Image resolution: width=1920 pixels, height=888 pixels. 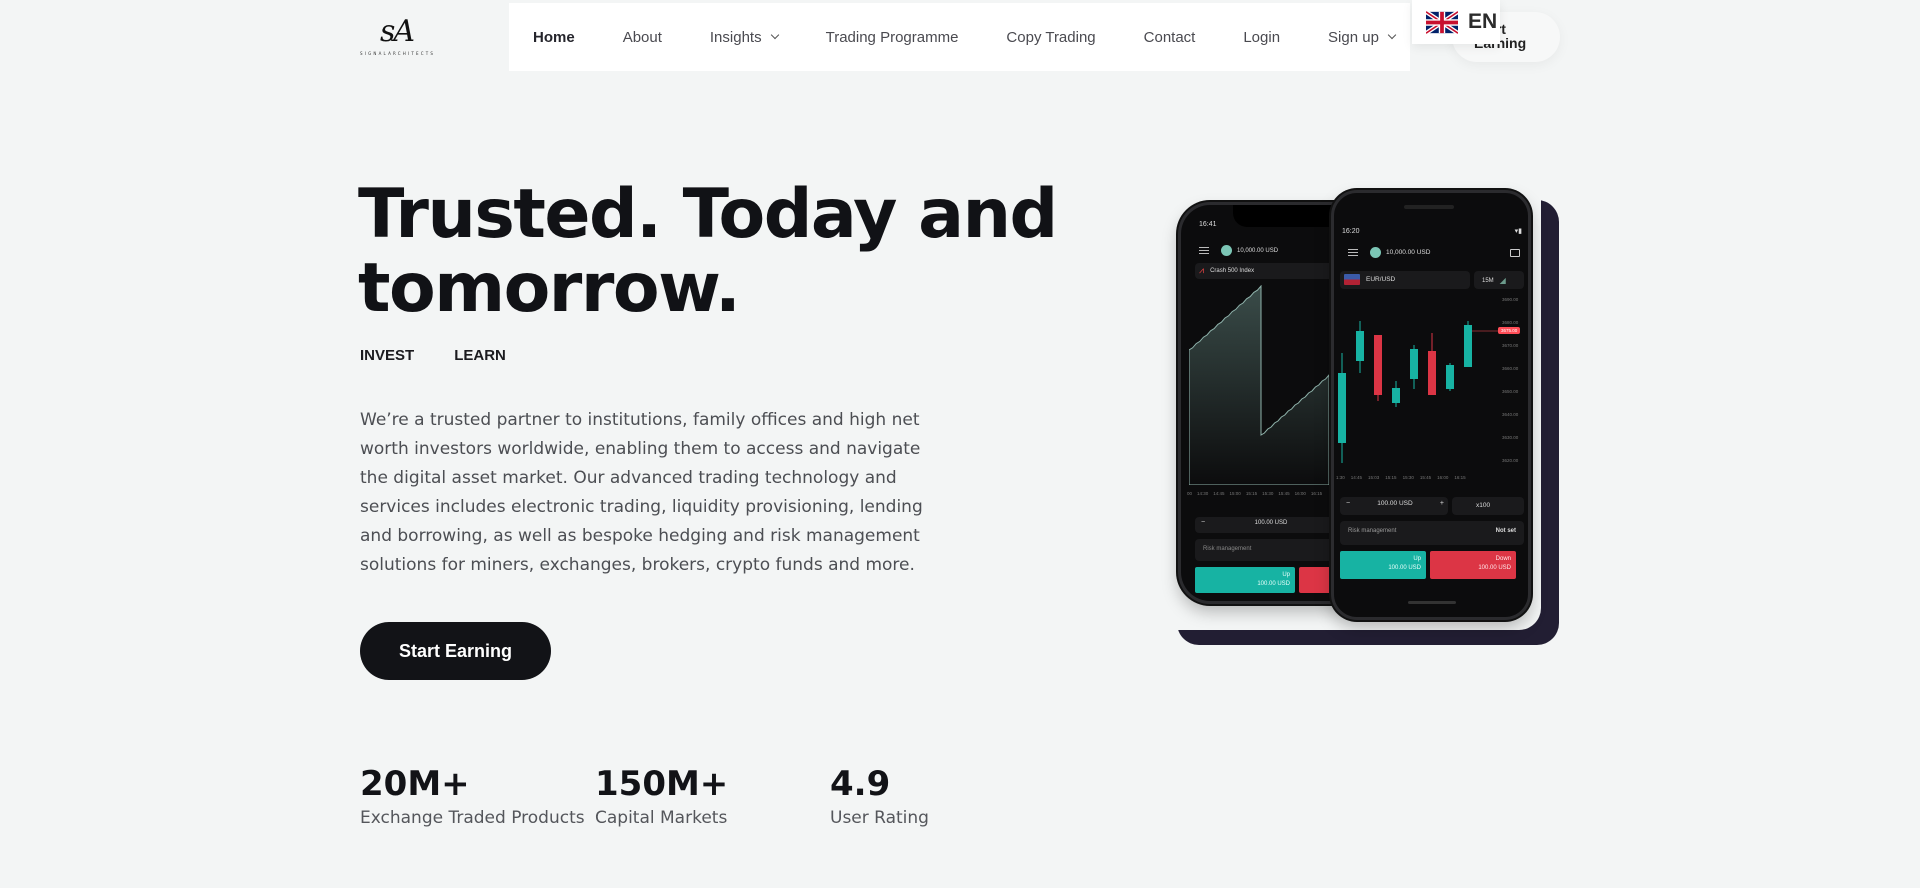 I want to click on nav-insights-label: Insights, so click(x=735, y=37).